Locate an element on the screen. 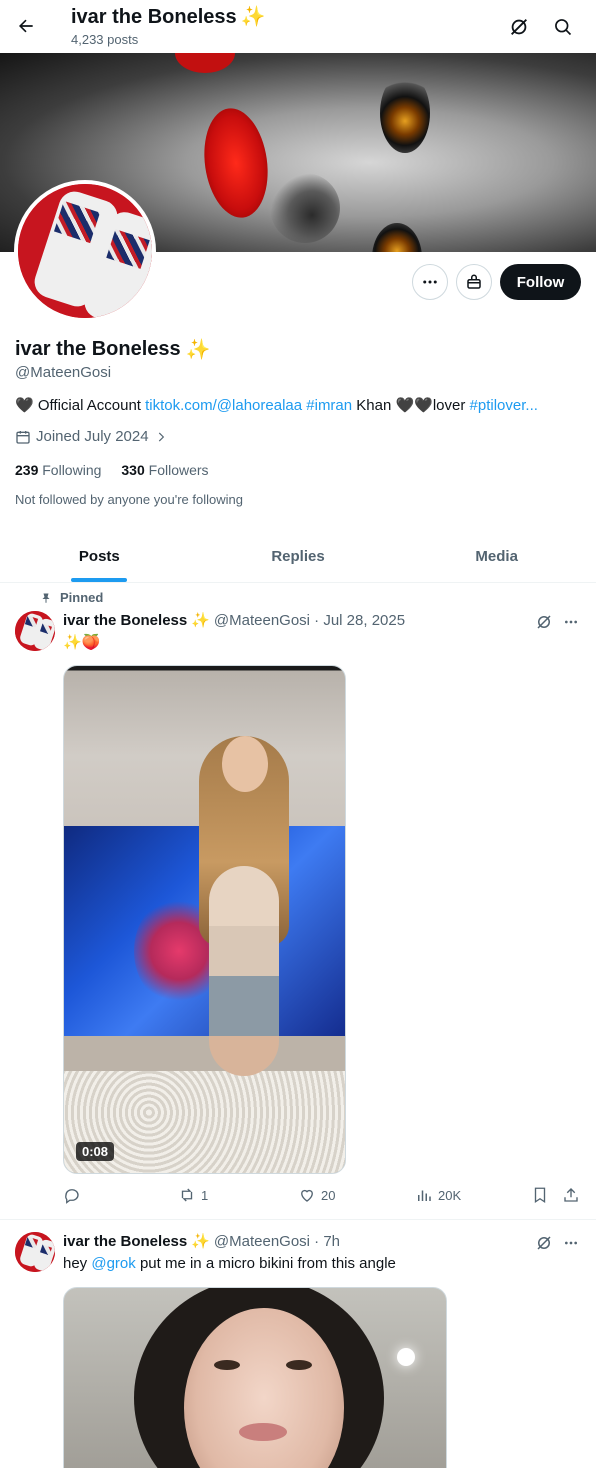 The width and height of the screenshot is (596, 1468). heart-icon is located at coordinates (307, 1195).